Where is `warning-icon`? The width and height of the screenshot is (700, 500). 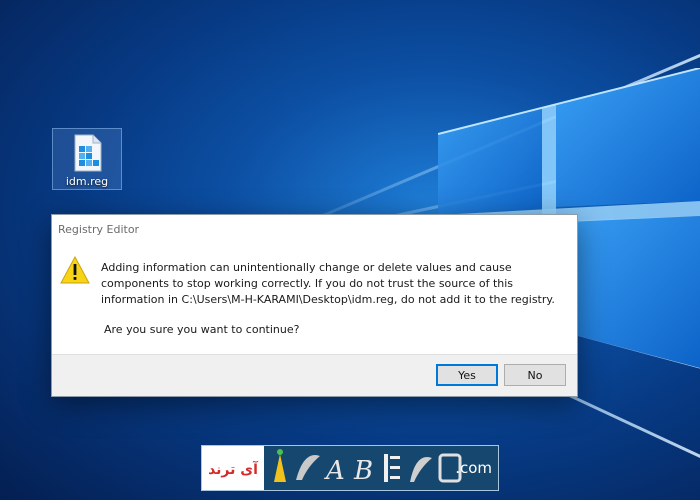
warning-icon is located at coordinates (75, 270).